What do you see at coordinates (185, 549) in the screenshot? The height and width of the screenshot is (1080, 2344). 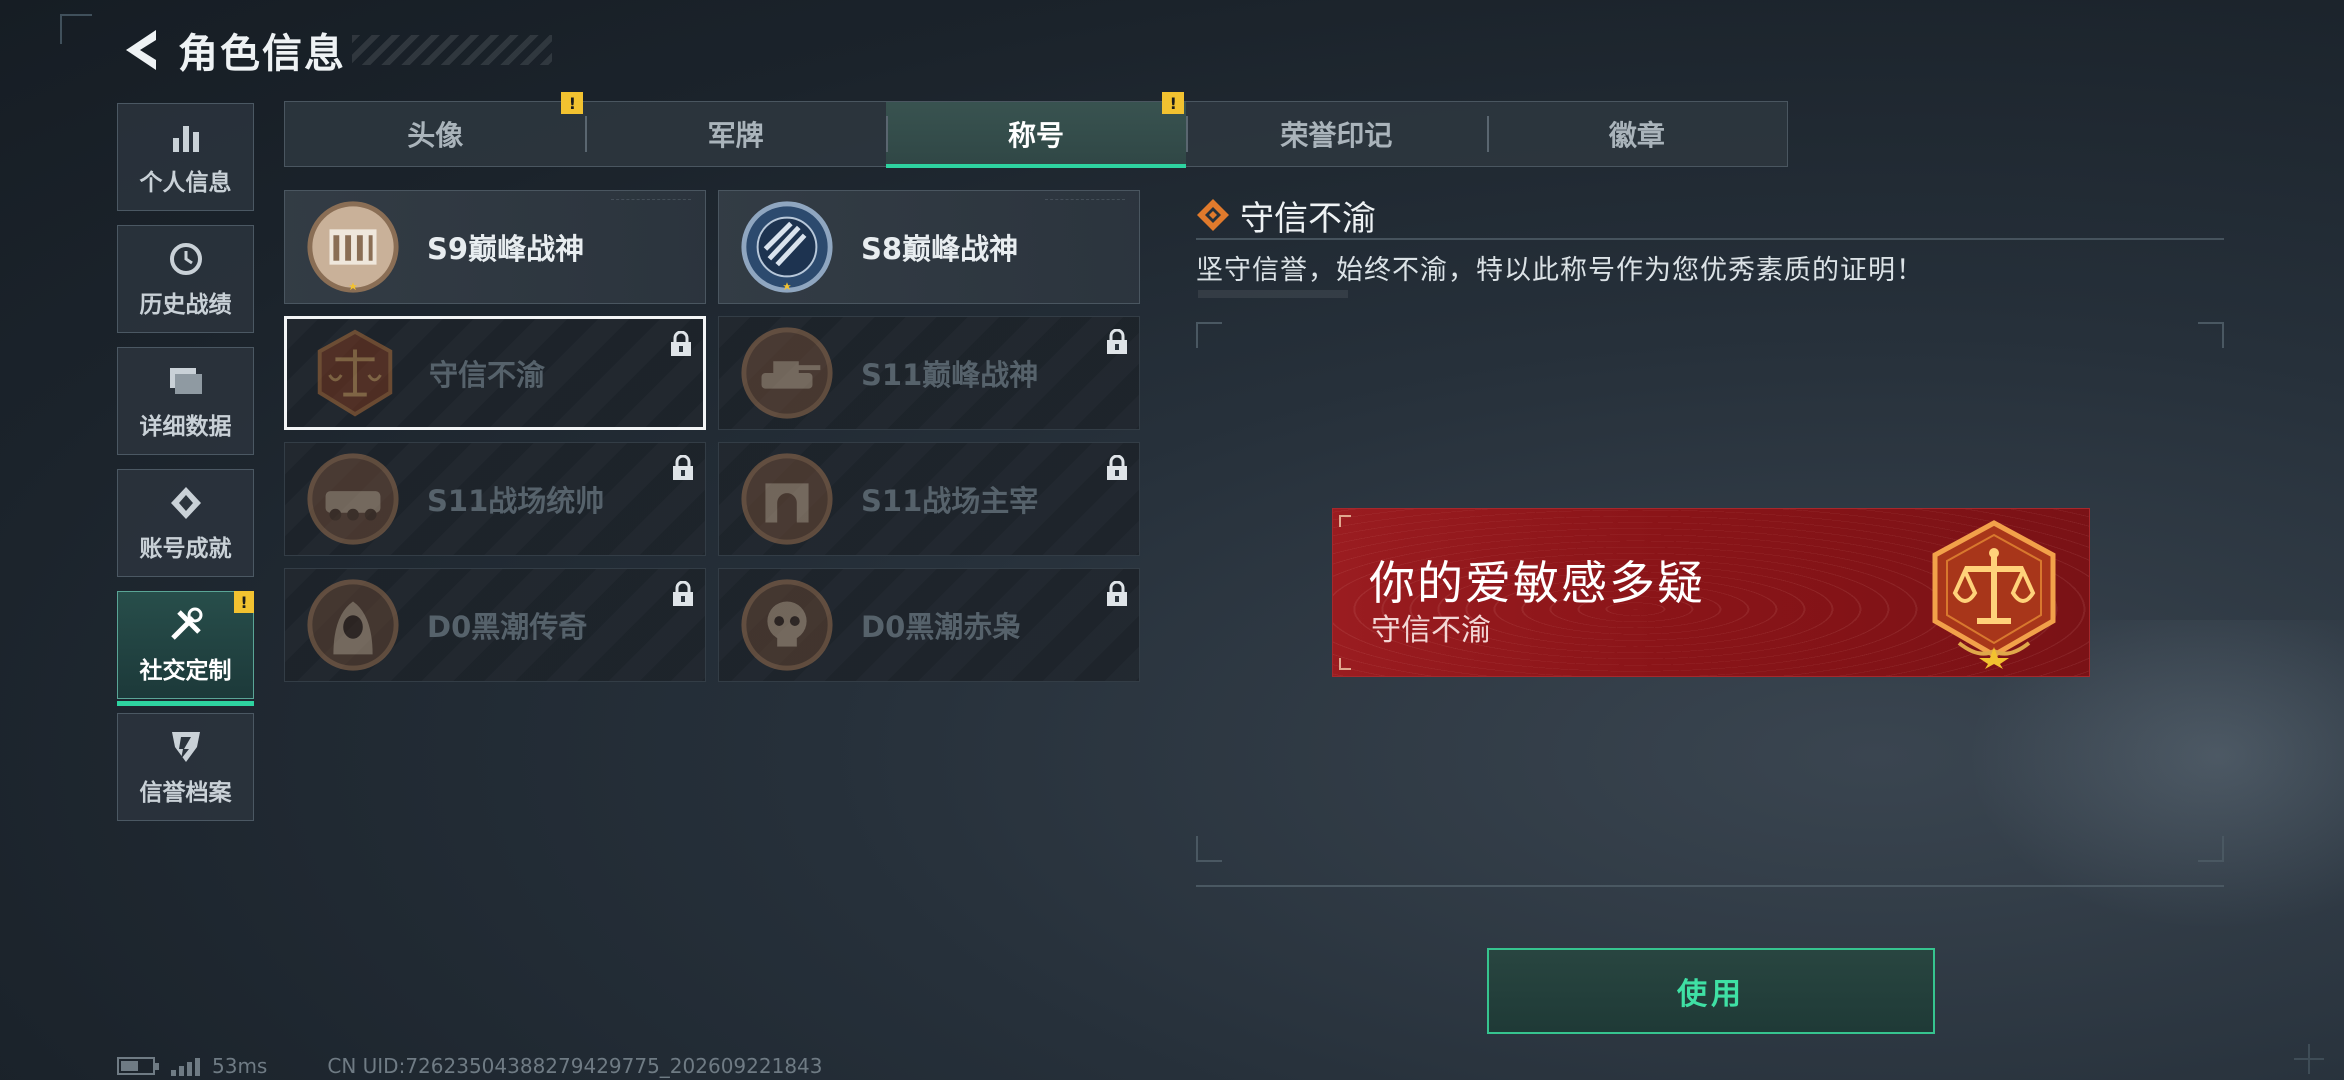 I see `sidebar-item-label: 账号成就` at bounding box center [185, 549].